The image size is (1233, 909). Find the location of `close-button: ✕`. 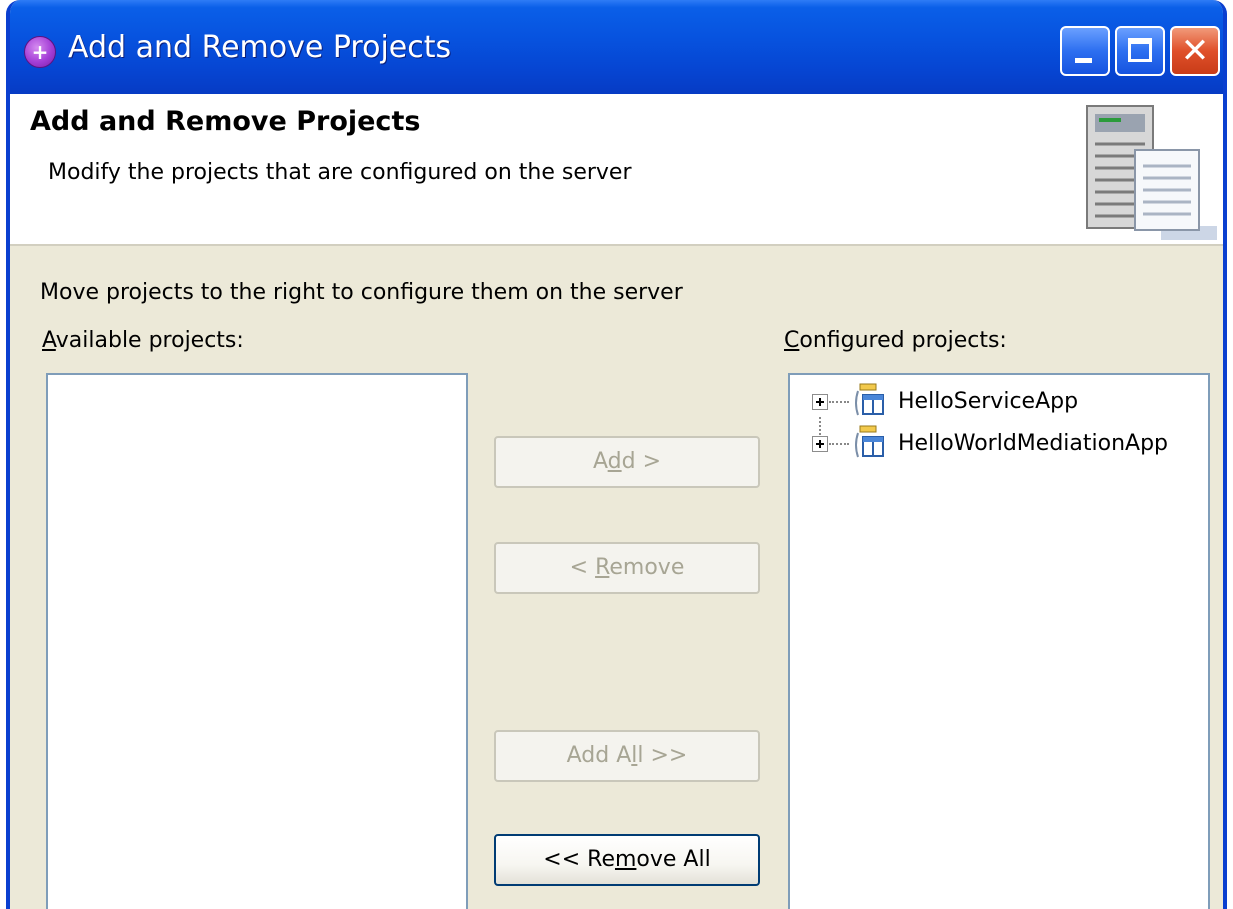

close-button: ✕ is located at coordinates (1195, 51).